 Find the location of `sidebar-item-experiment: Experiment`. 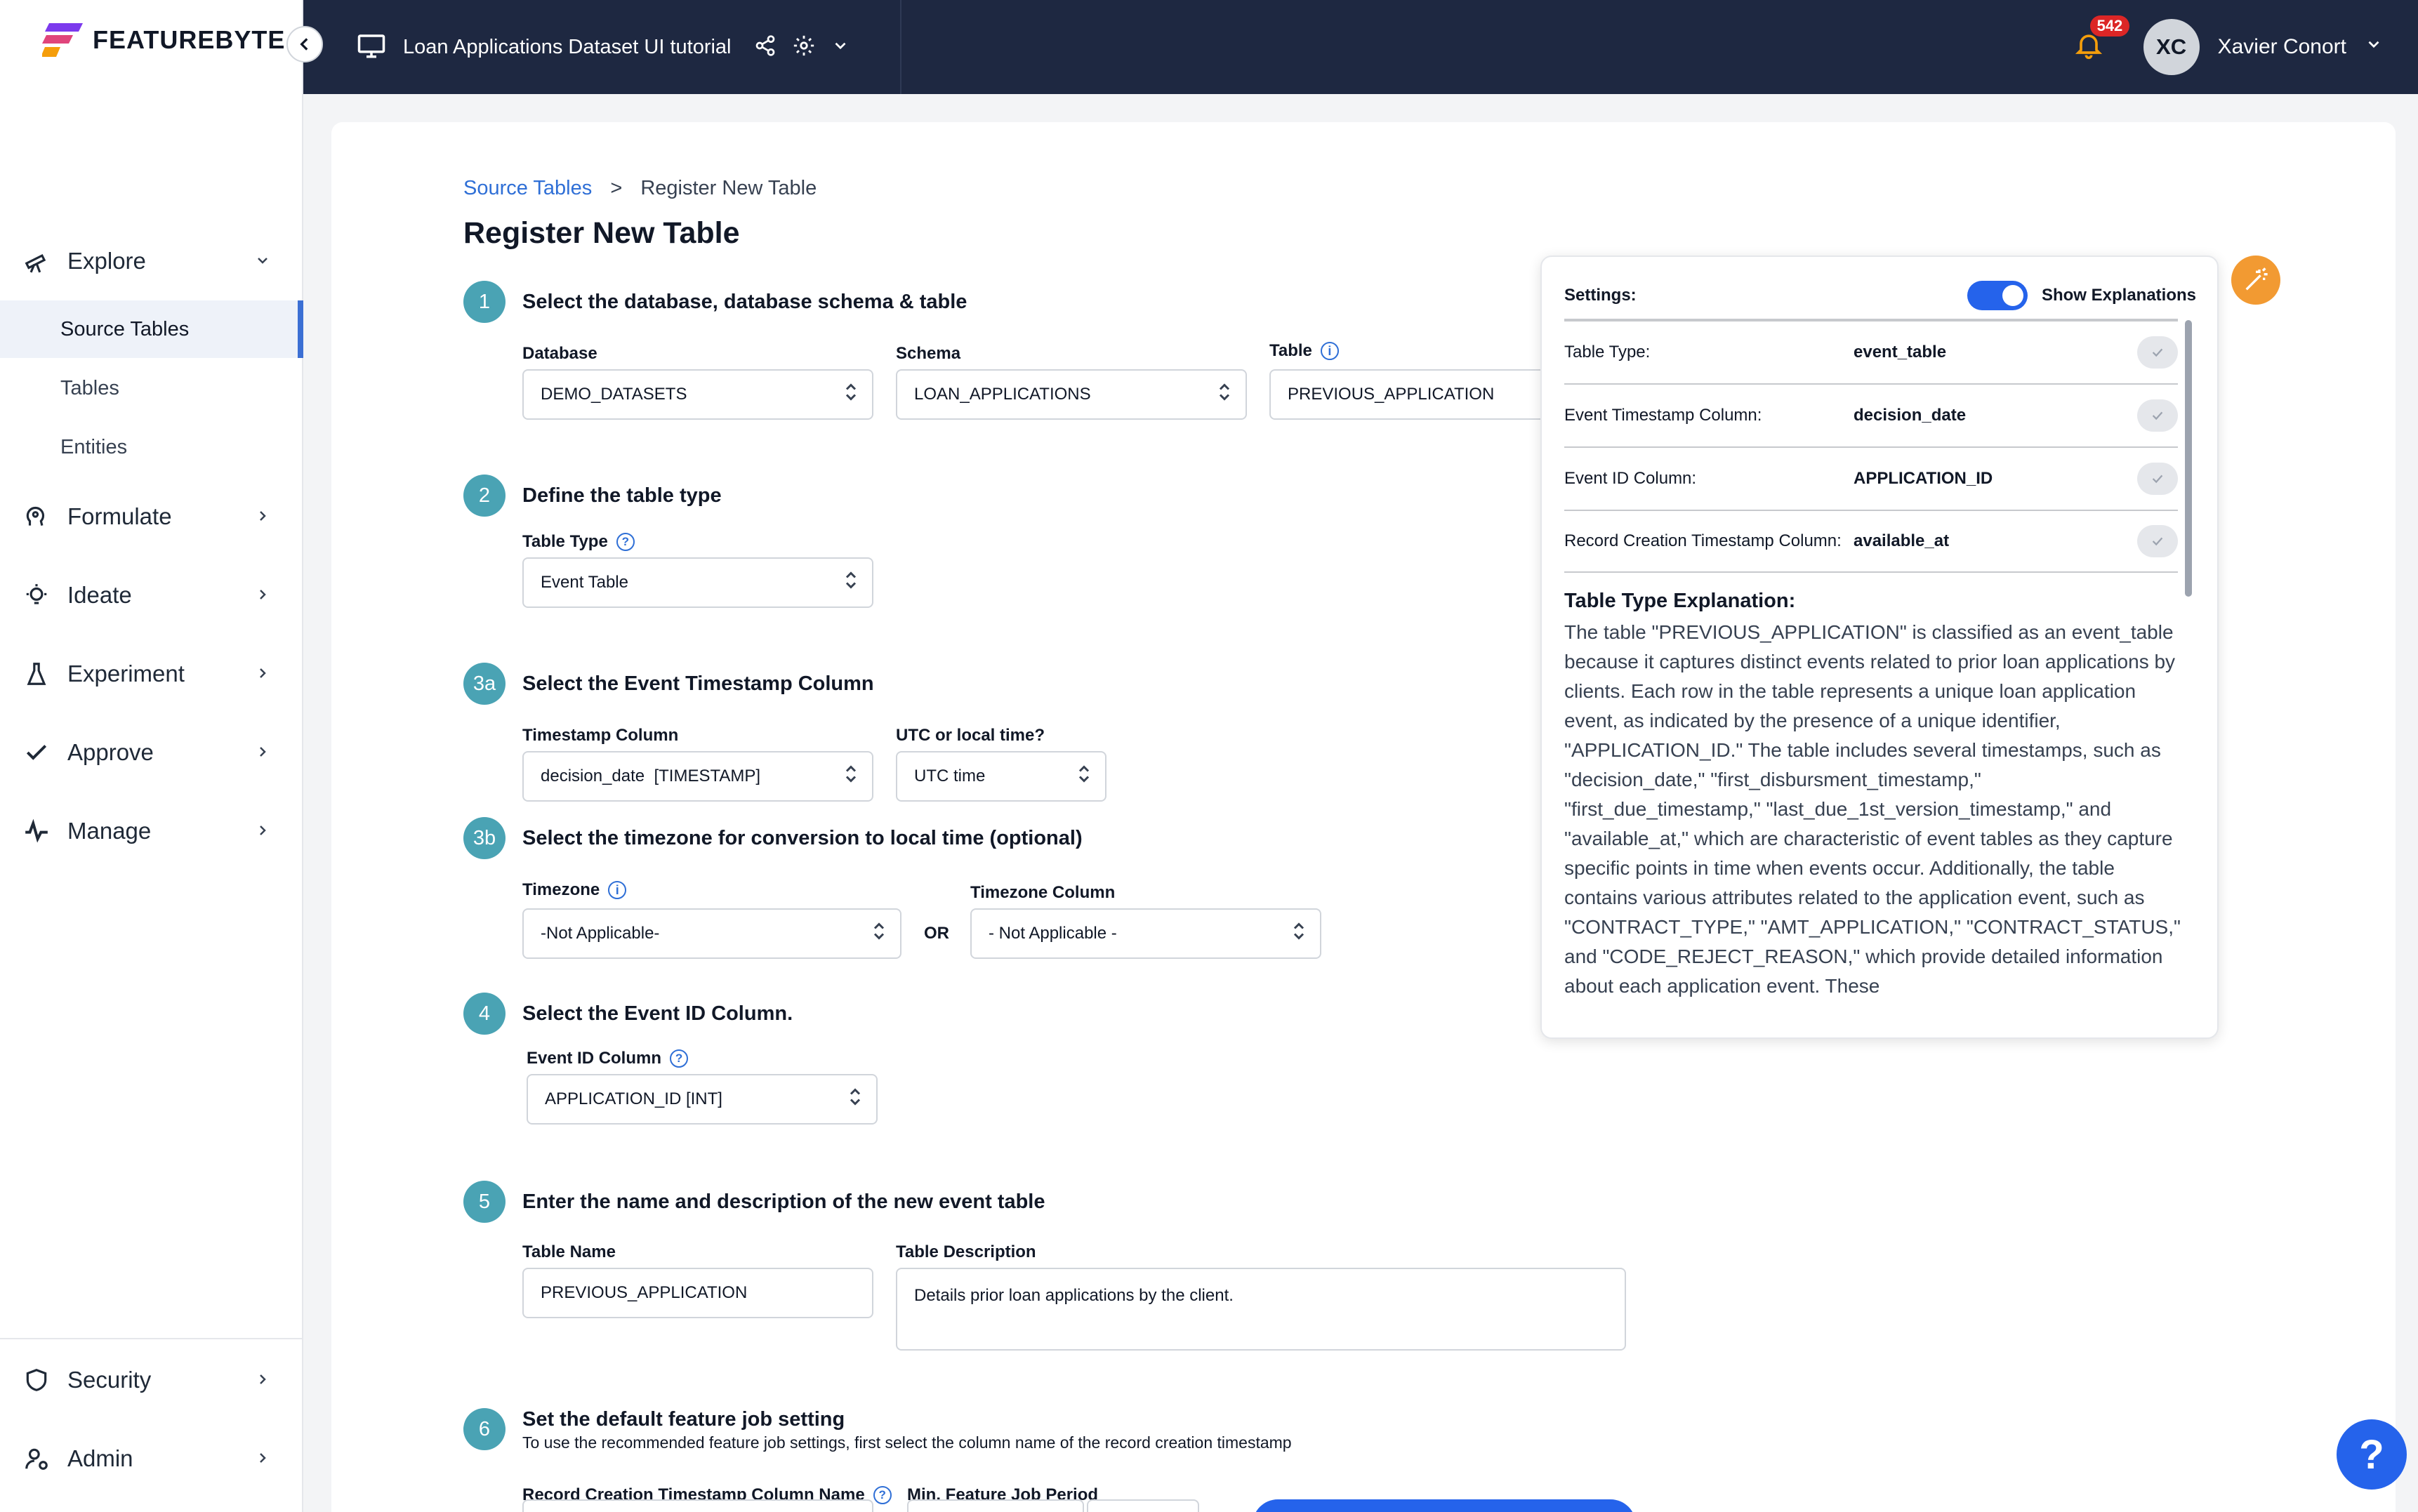

sidebar-item-experiment: Experiment is located at coordinates (151, 673).